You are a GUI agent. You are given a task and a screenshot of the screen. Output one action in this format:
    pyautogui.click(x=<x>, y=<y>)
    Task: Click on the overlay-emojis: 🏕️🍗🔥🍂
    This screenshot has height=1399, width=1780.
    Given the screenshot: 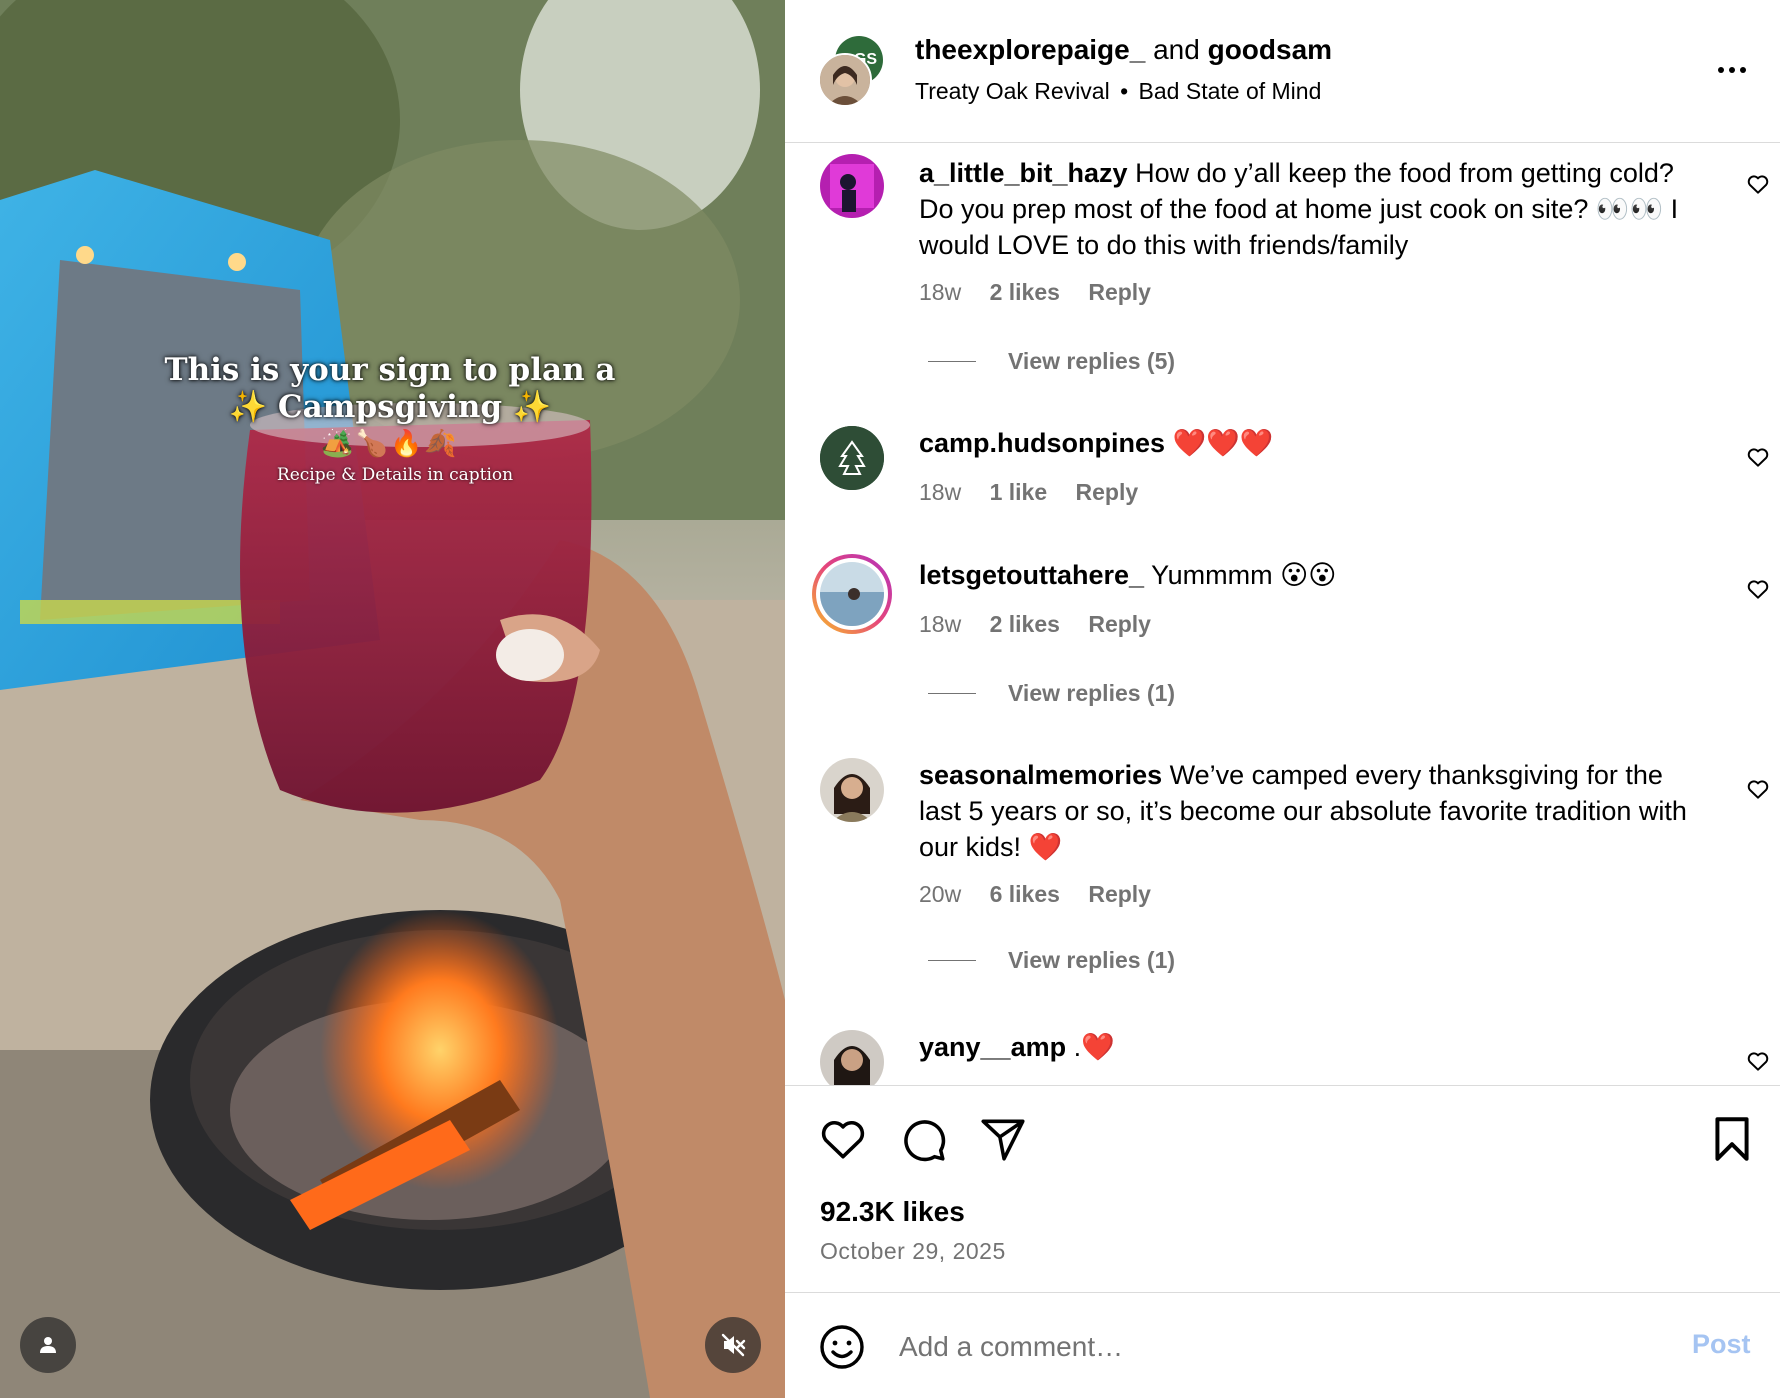 What is the action you would take?
    pyautogui.click(x=390, y=443)
    